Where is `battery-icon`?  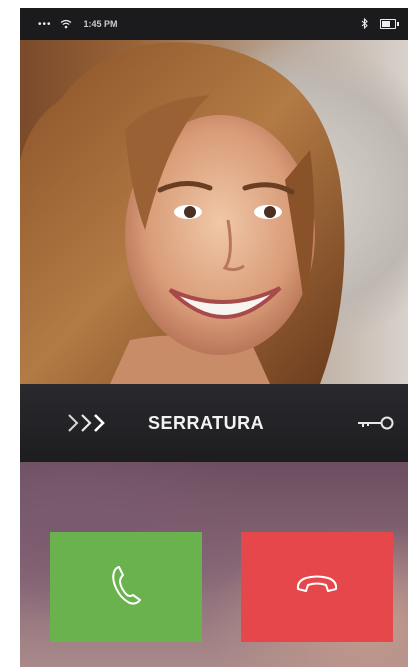 battery-icon is located at coordinates (389, 24).